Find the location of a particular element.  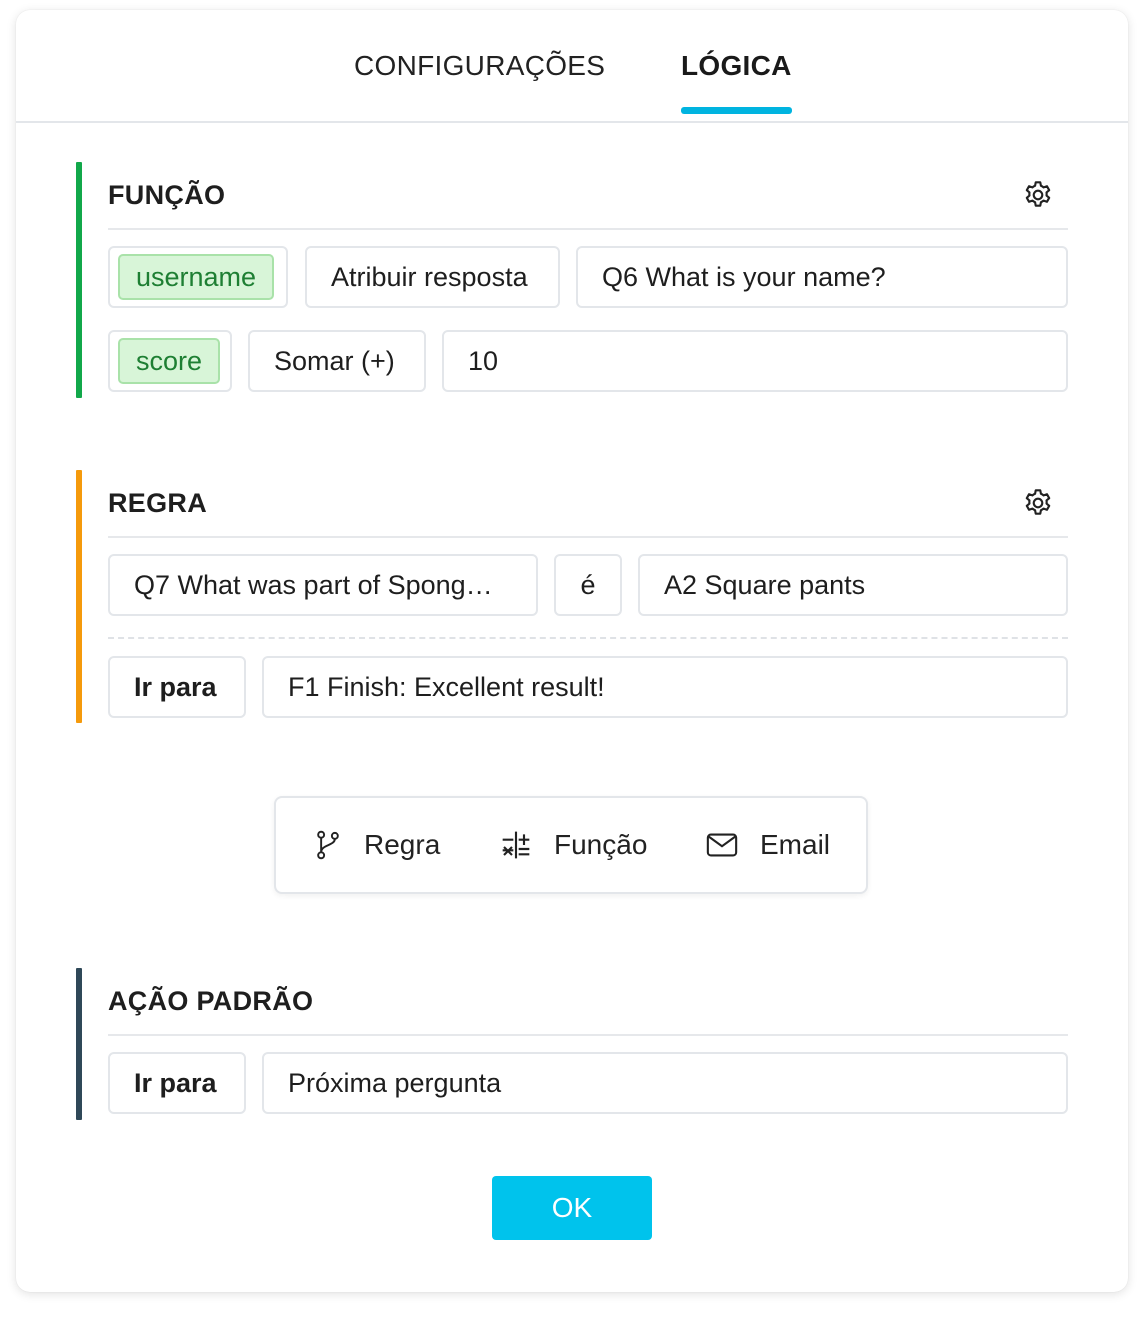

rule-section-header: REGRA is located at coordinates (588, 504).